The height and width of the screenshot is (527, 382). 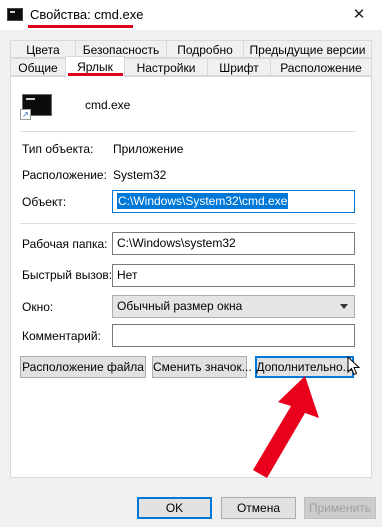 What do you see at coordinates (38, 67) in the screenshot?
I see `tab-general: Общие` at bounding box center [38, 67].